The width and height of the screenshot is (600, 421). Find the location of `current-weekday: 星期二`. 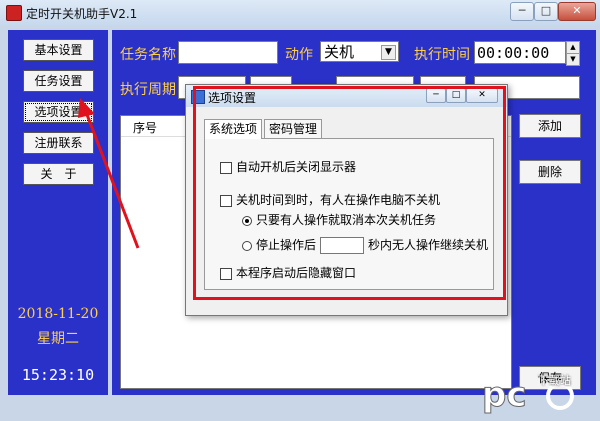

current-weekday: 星期二 is located at coordinates (58, 339).